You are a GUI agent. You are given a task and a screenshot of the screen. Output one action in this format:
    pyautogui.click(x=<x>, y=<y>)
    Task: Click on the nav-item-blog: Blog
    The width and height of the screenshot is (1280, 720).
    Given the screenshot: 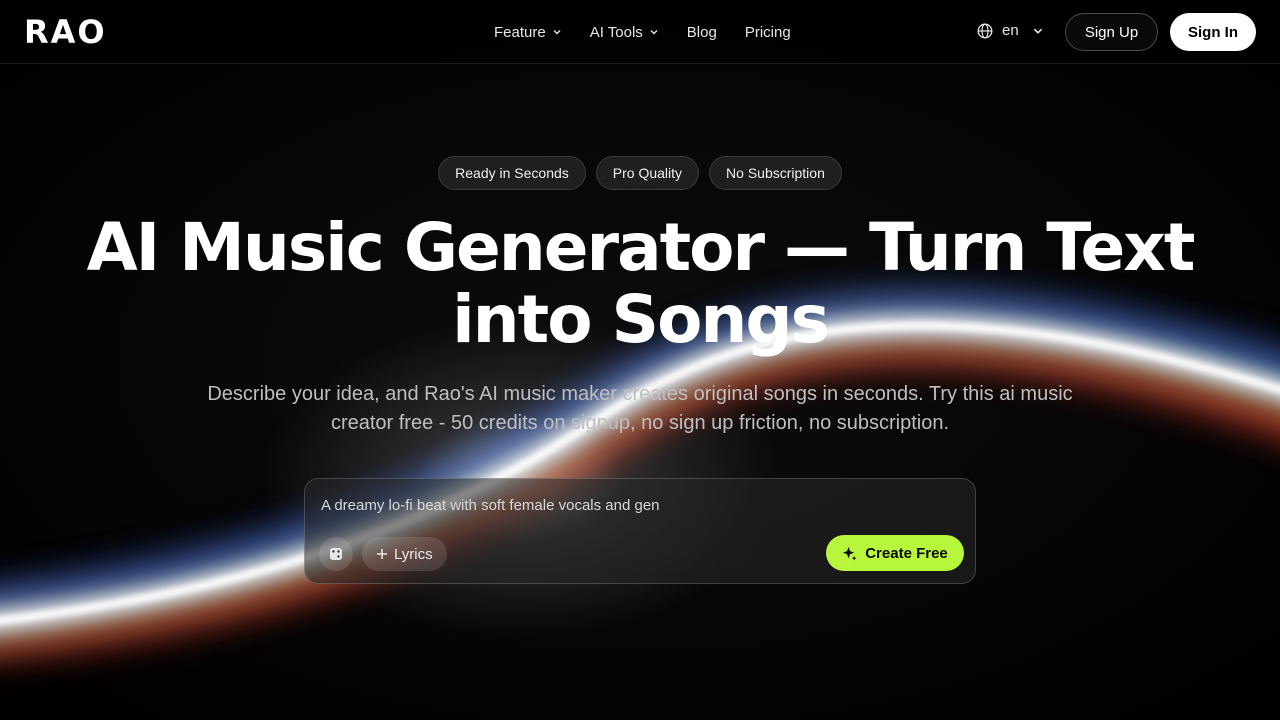 What is the action you would take?
    pyautogui.click(x=702, y=32)
    